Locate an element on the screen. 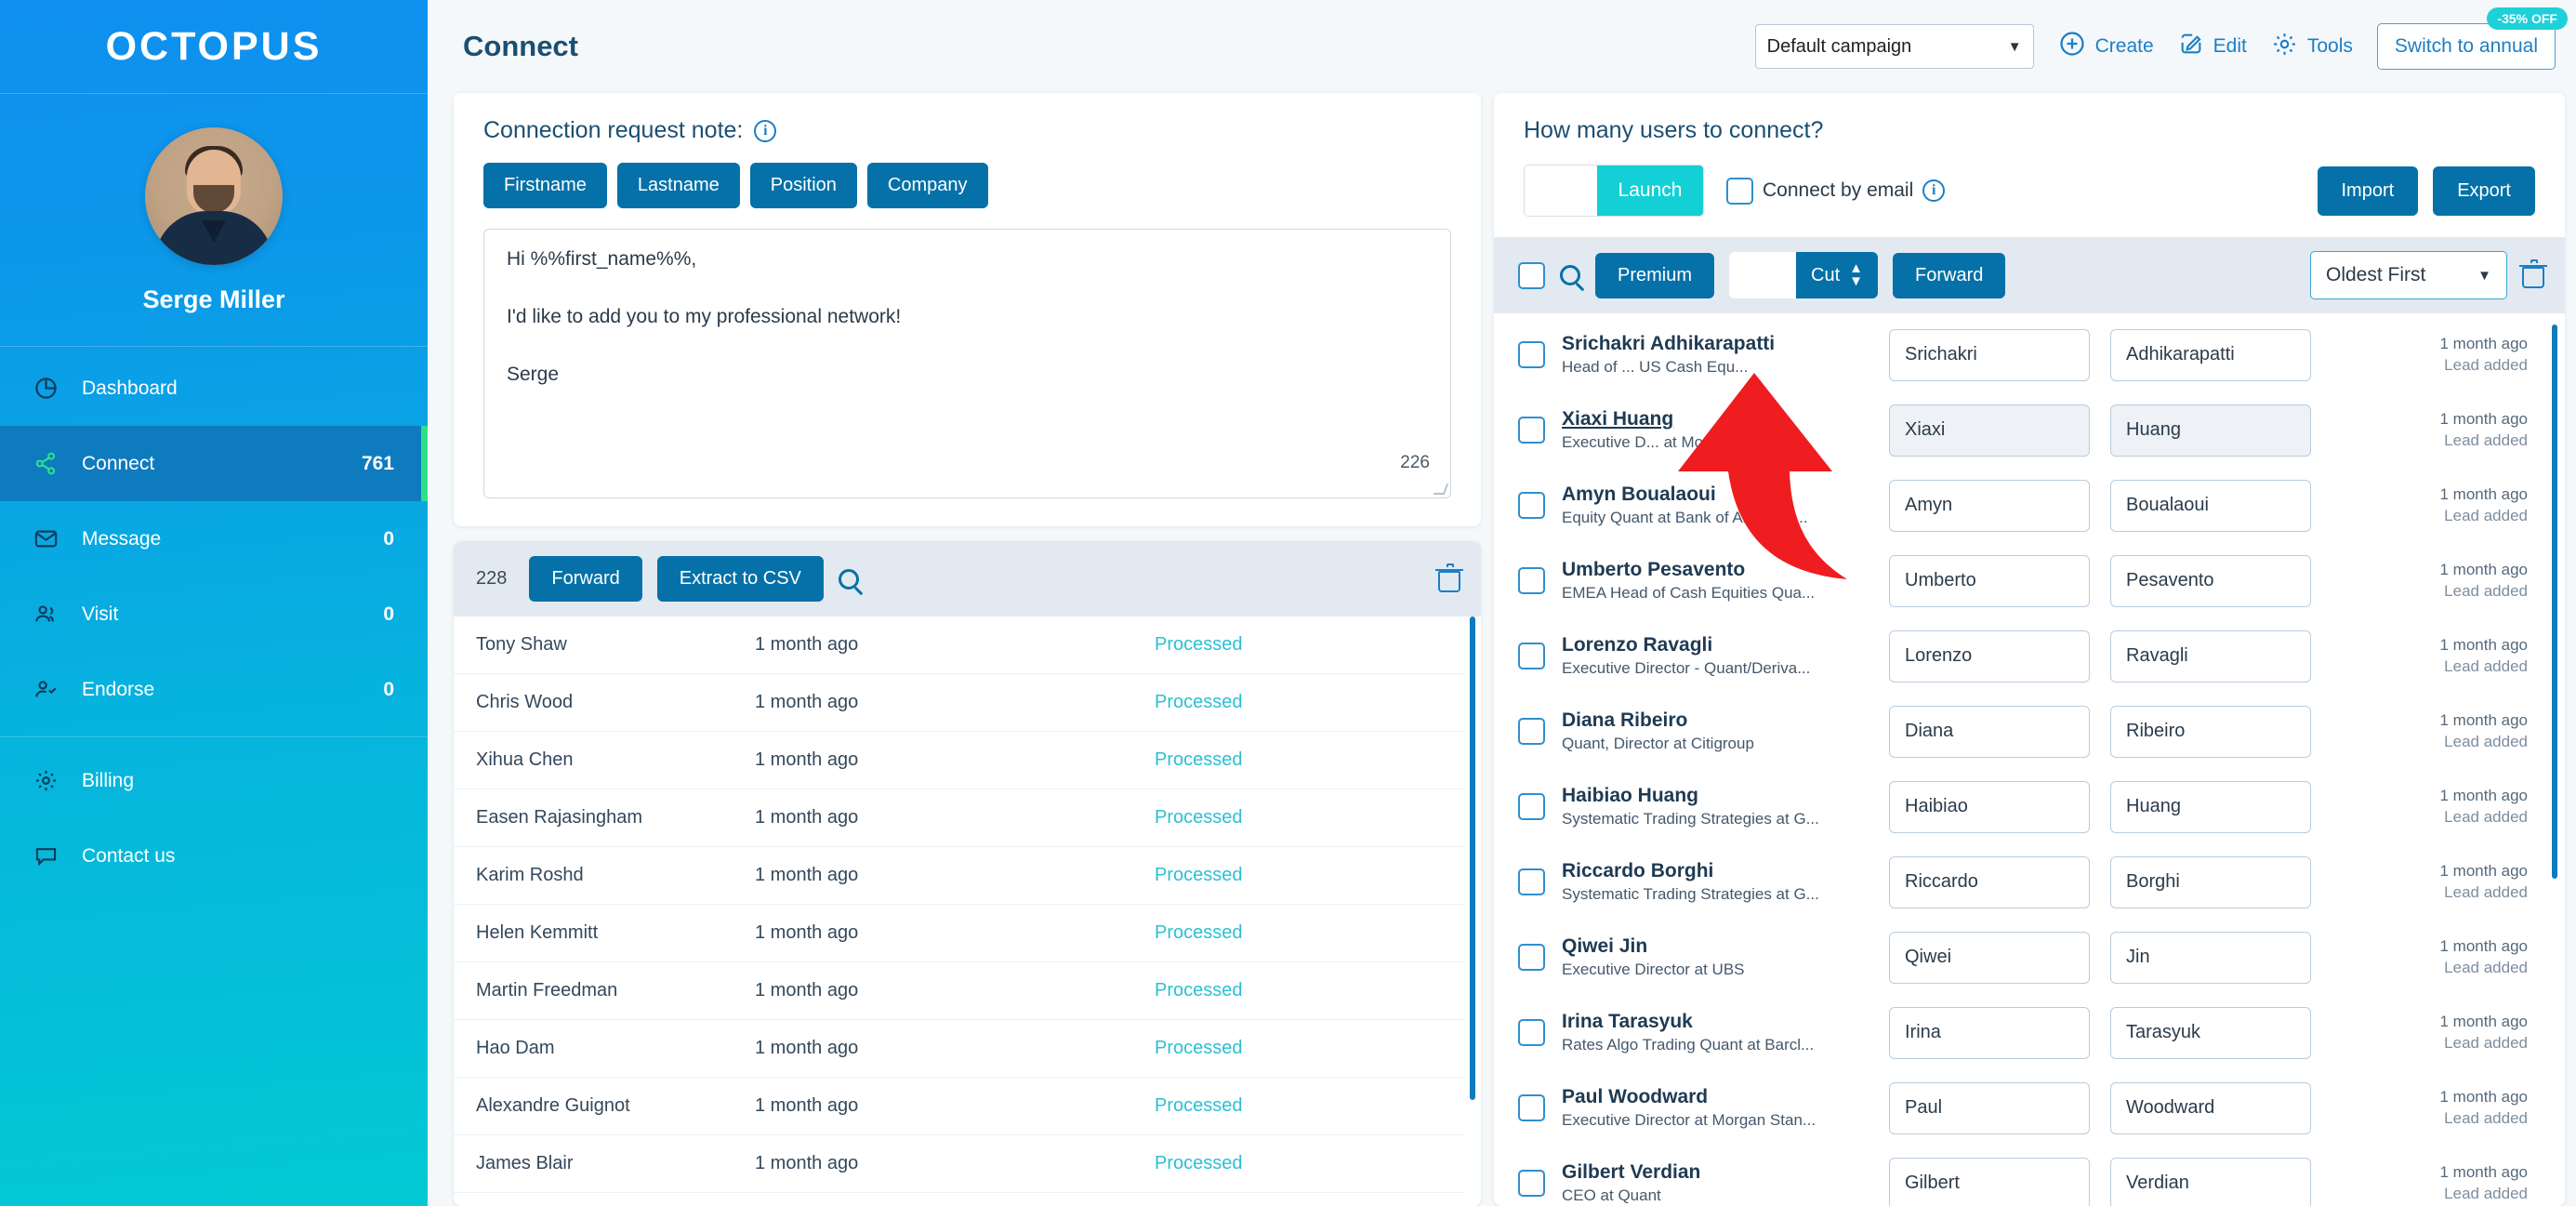 Image resolution: width=2576 pixels, height=1206 pixels. user-row-name: Umberto Pesavento is located at coordinates (1721, 570).